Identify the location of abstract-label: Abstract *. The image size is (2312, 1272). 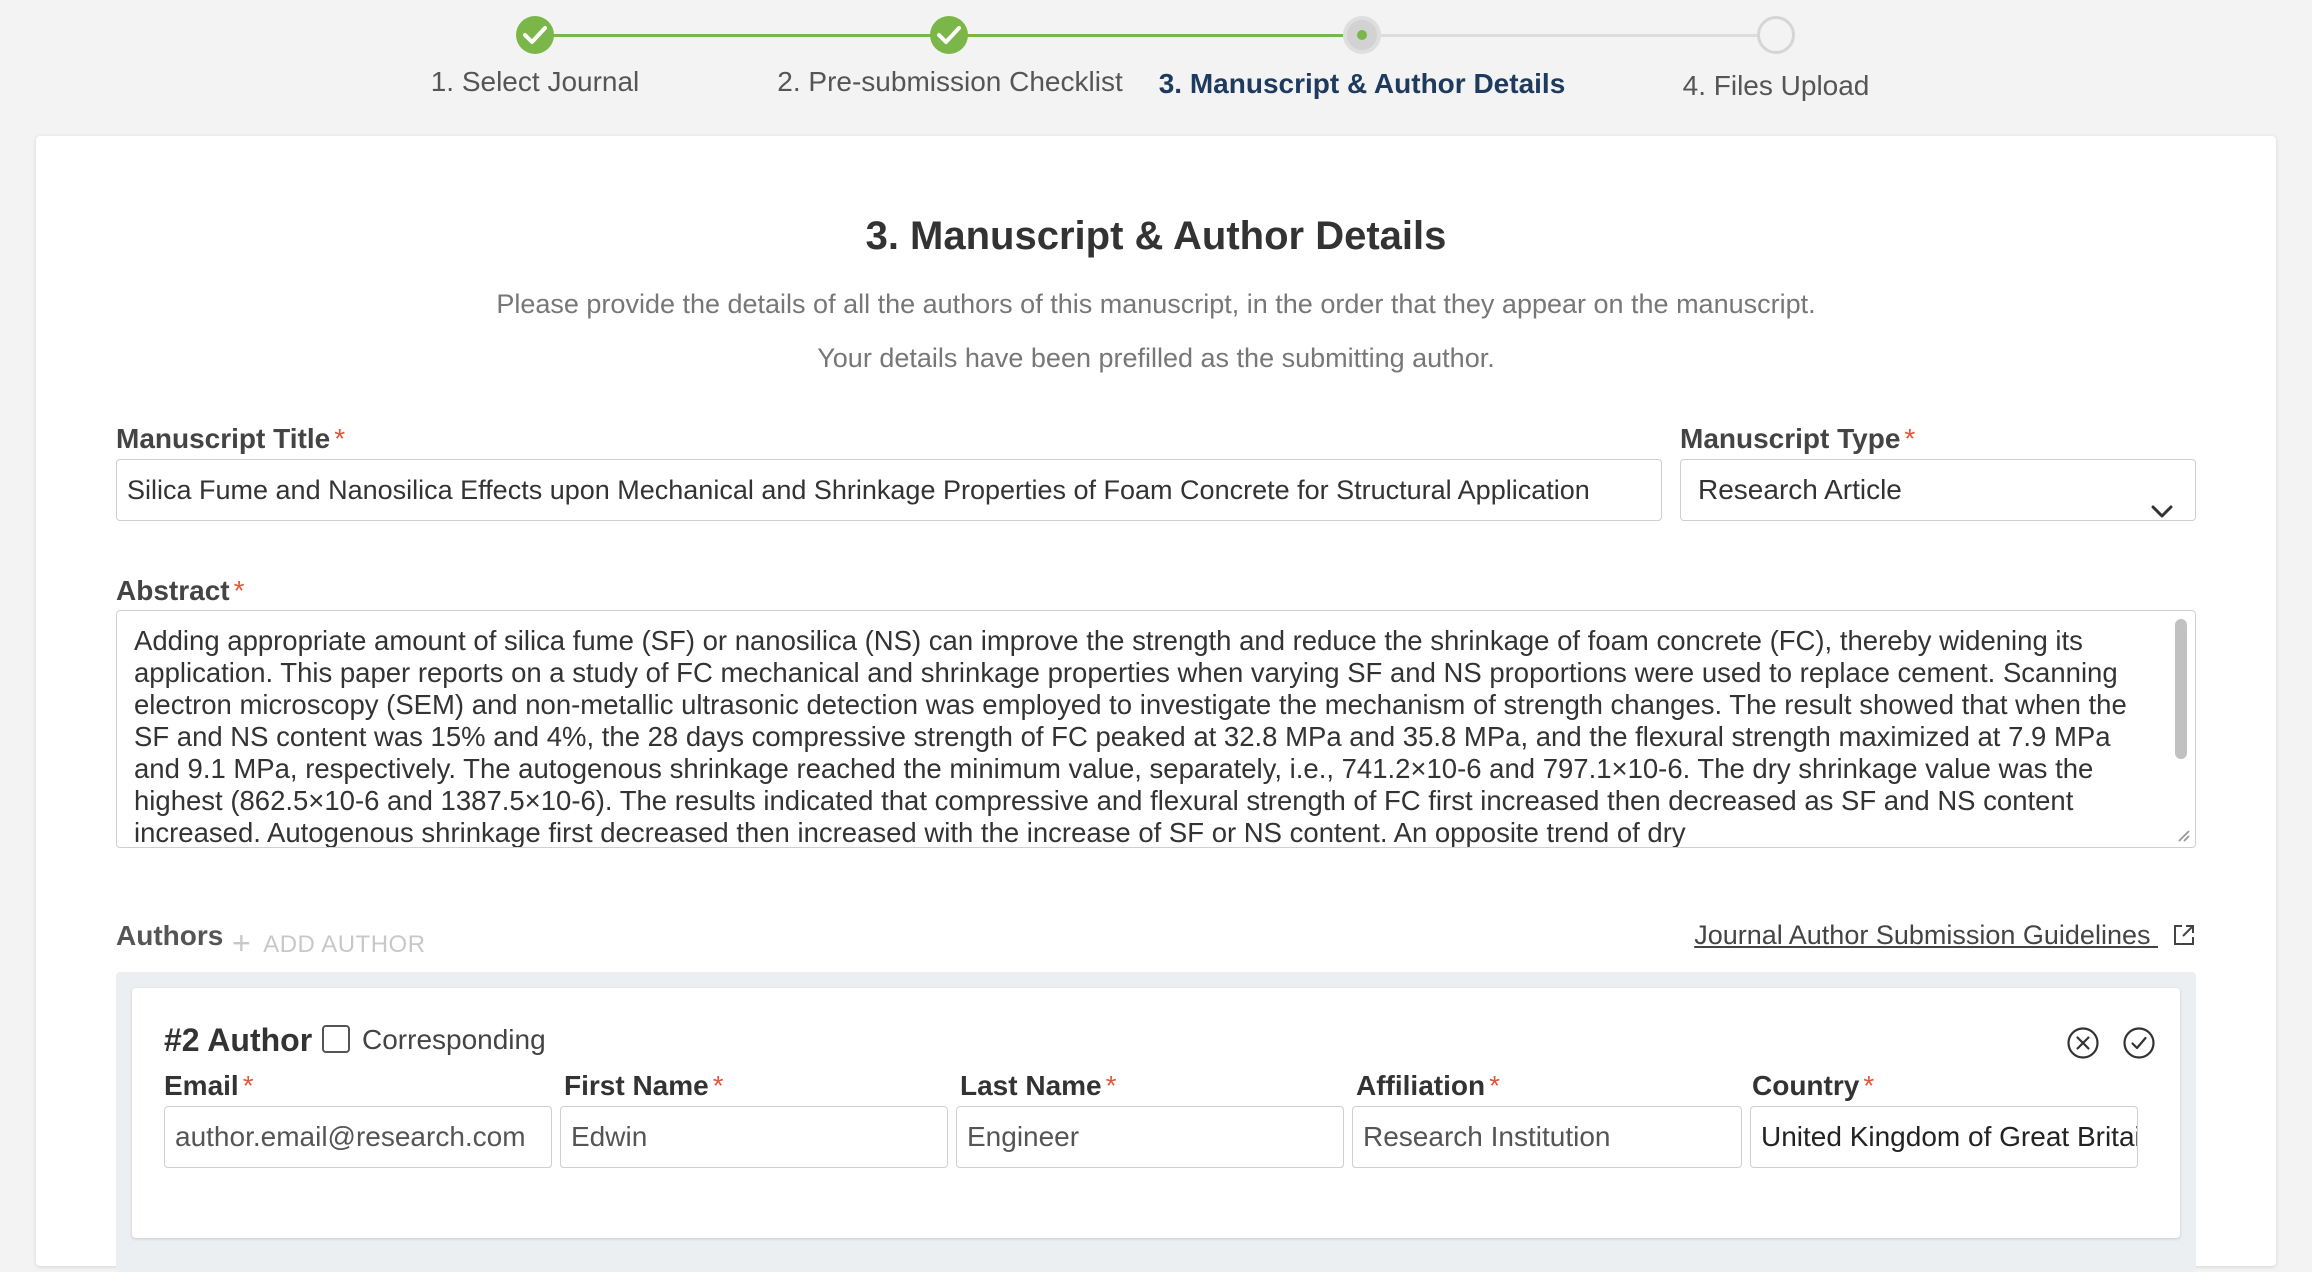
(180, 590).